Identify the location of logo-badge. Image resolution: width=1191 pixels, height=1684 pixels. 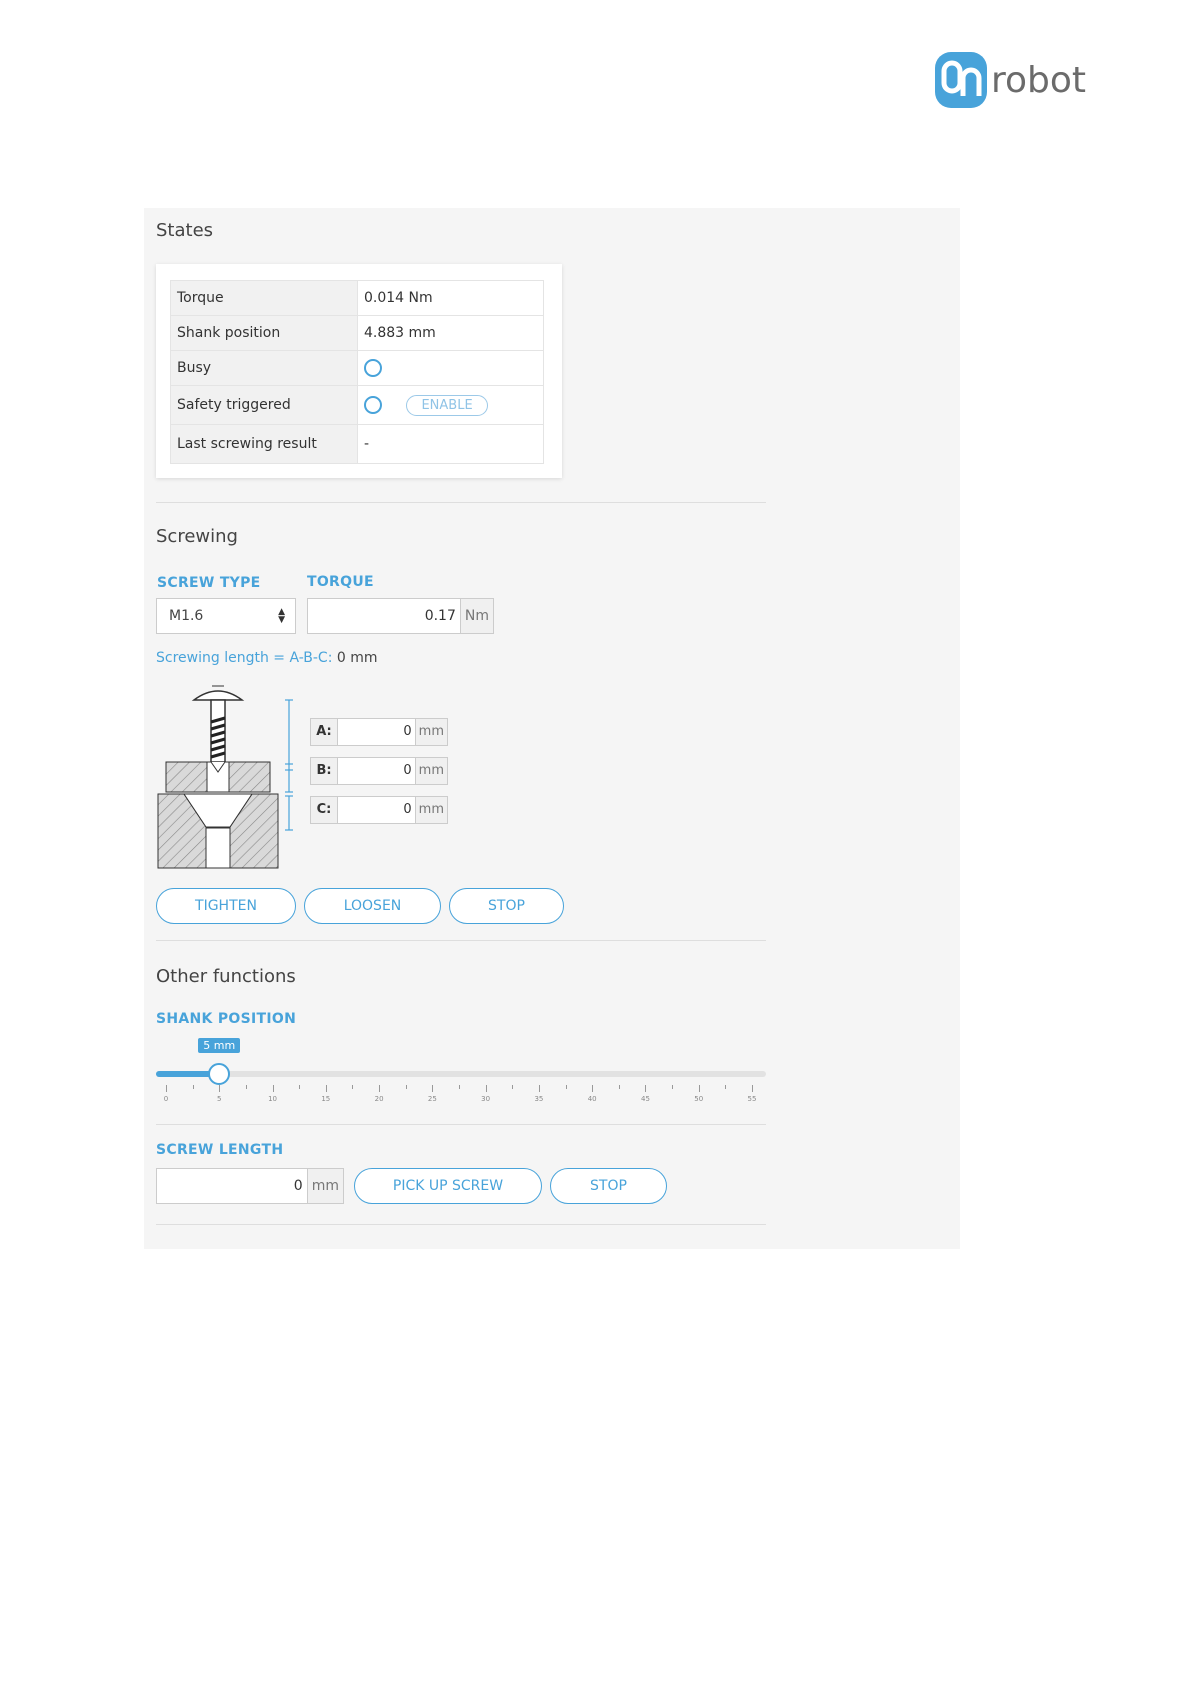
(961, 80).